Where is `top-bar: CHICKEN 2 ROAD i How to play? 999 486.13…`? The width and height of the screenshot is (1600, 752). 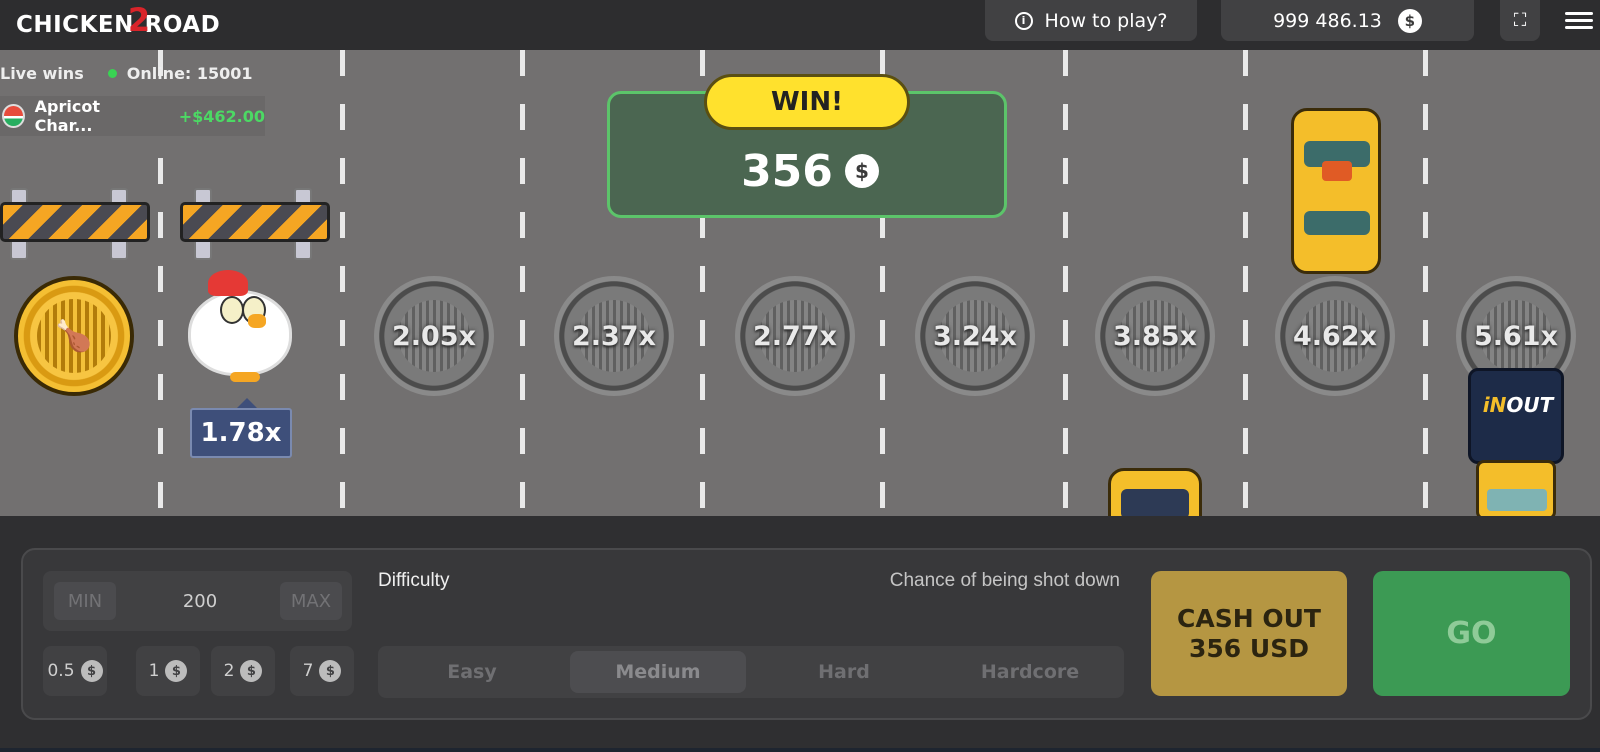
top-bar: CHICKEN 2 ROAD i How to play? 999 486.13… is located at coordinates (800, 25).